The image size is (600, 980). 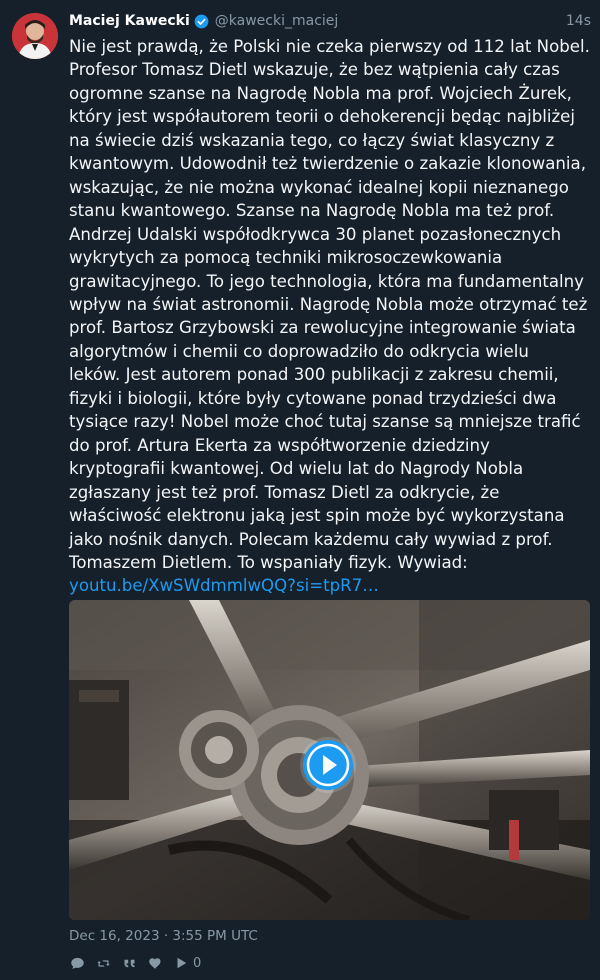 I want to click on play-icon, so click(x=328, y=765).